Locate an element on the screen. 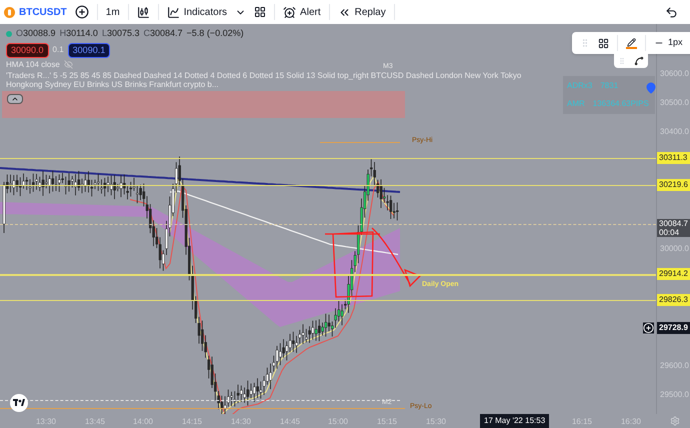 This screenshot has height=428, width=690. freehand-outline is located at coordinates (352, 264).